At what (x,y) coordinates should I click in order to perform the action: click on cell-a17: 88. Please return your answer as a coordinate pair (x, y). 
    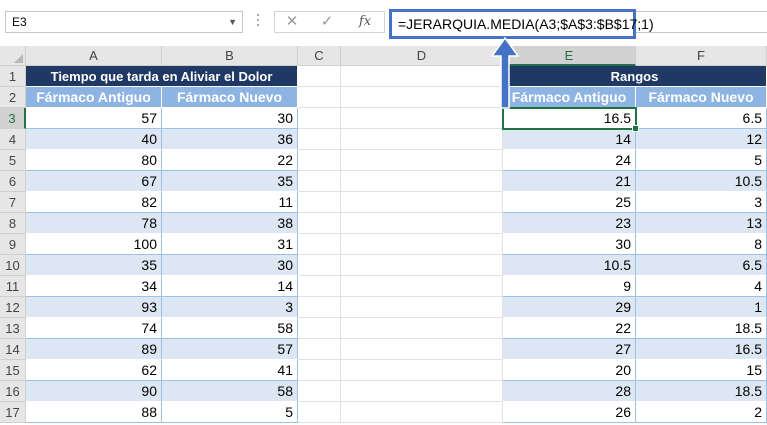
    Looking at the image, I should click on (94, 412).